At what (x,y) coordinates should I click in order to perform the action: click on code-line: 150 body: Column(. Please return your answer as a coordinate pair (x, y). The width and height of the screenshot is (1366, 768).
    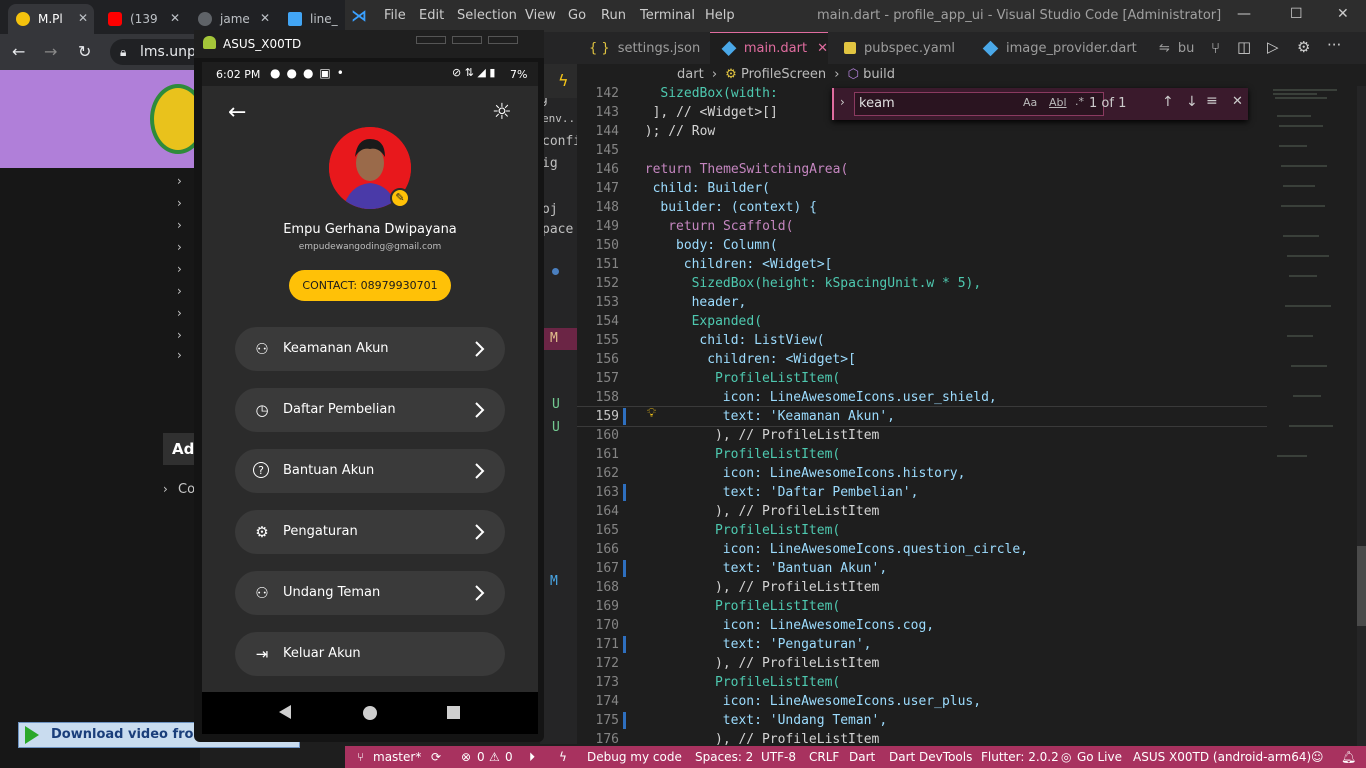
    Looking at the image, I should click on (922, 245).